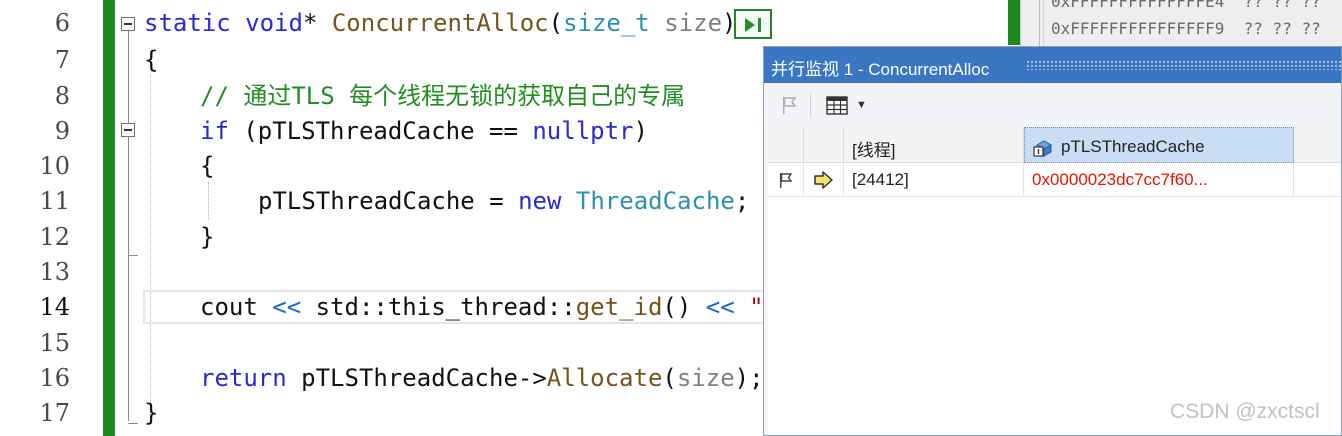  I want to click on code-line-11: pTLSThreadCache = new ThreadCache;, so click(503, 201).